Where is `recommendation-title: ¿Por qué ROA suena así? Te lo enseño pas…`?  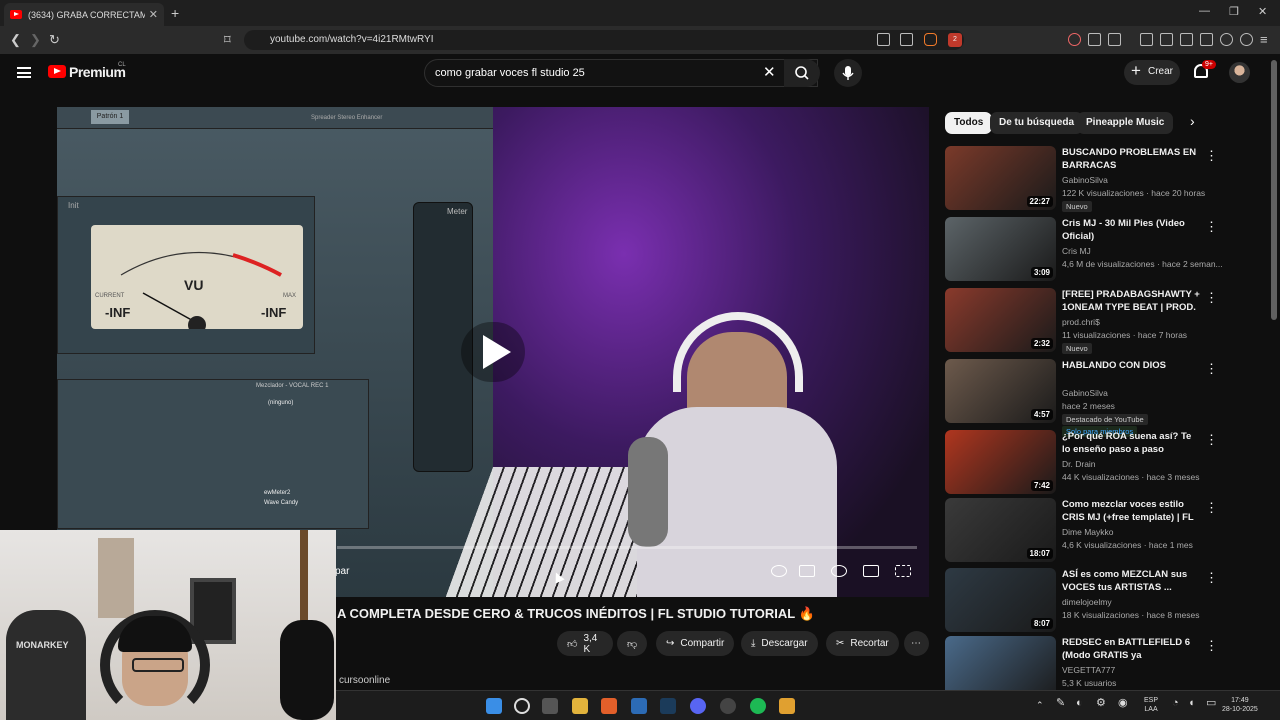
recommendation-title: ¿Por qué ROA suena así? Te lo enseño pas… is located at coordinates (1132, 443).